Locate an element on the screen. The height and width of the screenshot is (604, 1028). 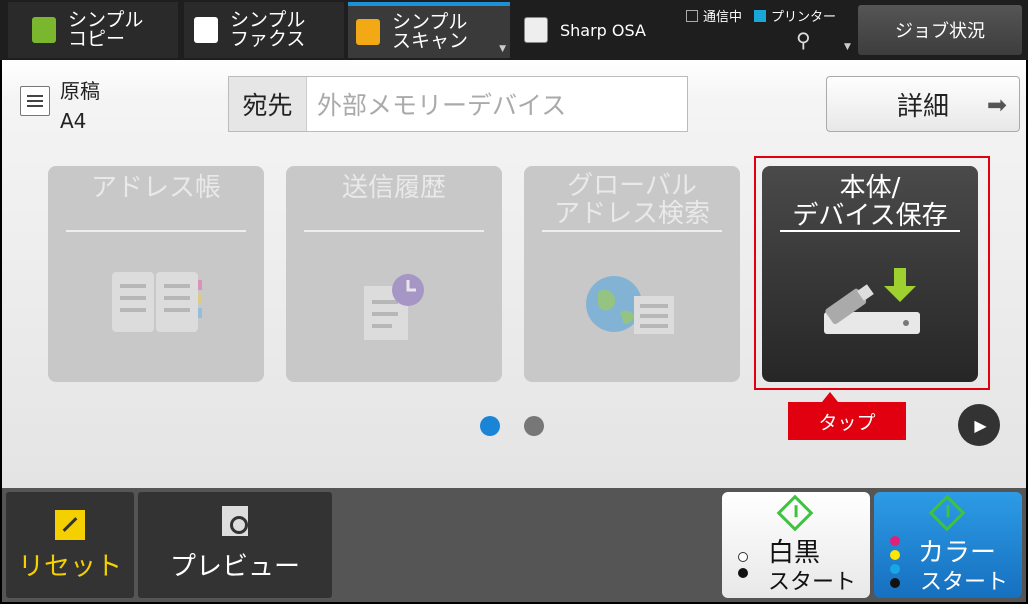
magenta-dot-icon is located at coordinates (895, 541).